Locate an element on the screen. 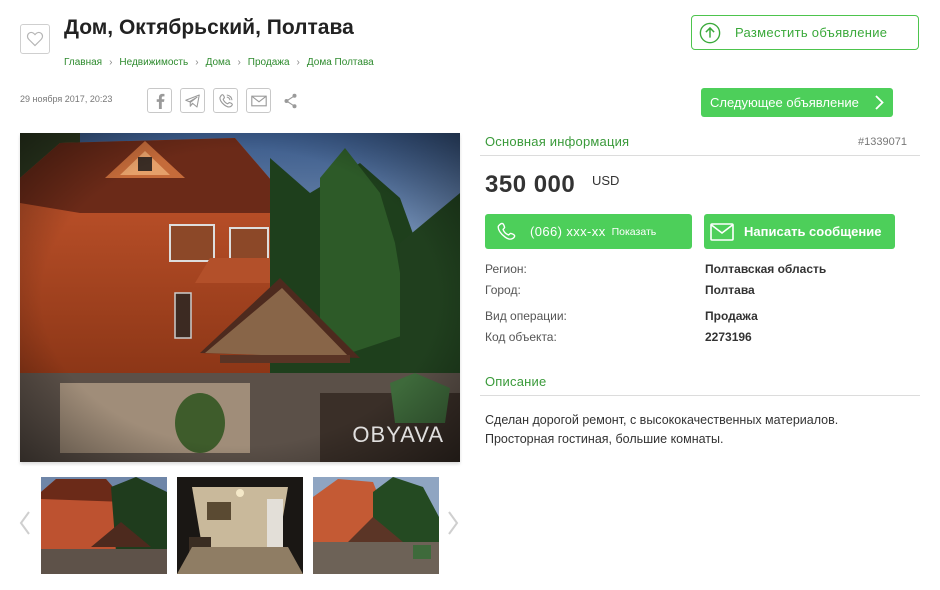  city-value: Полтава is located at coordinates (730, 290).